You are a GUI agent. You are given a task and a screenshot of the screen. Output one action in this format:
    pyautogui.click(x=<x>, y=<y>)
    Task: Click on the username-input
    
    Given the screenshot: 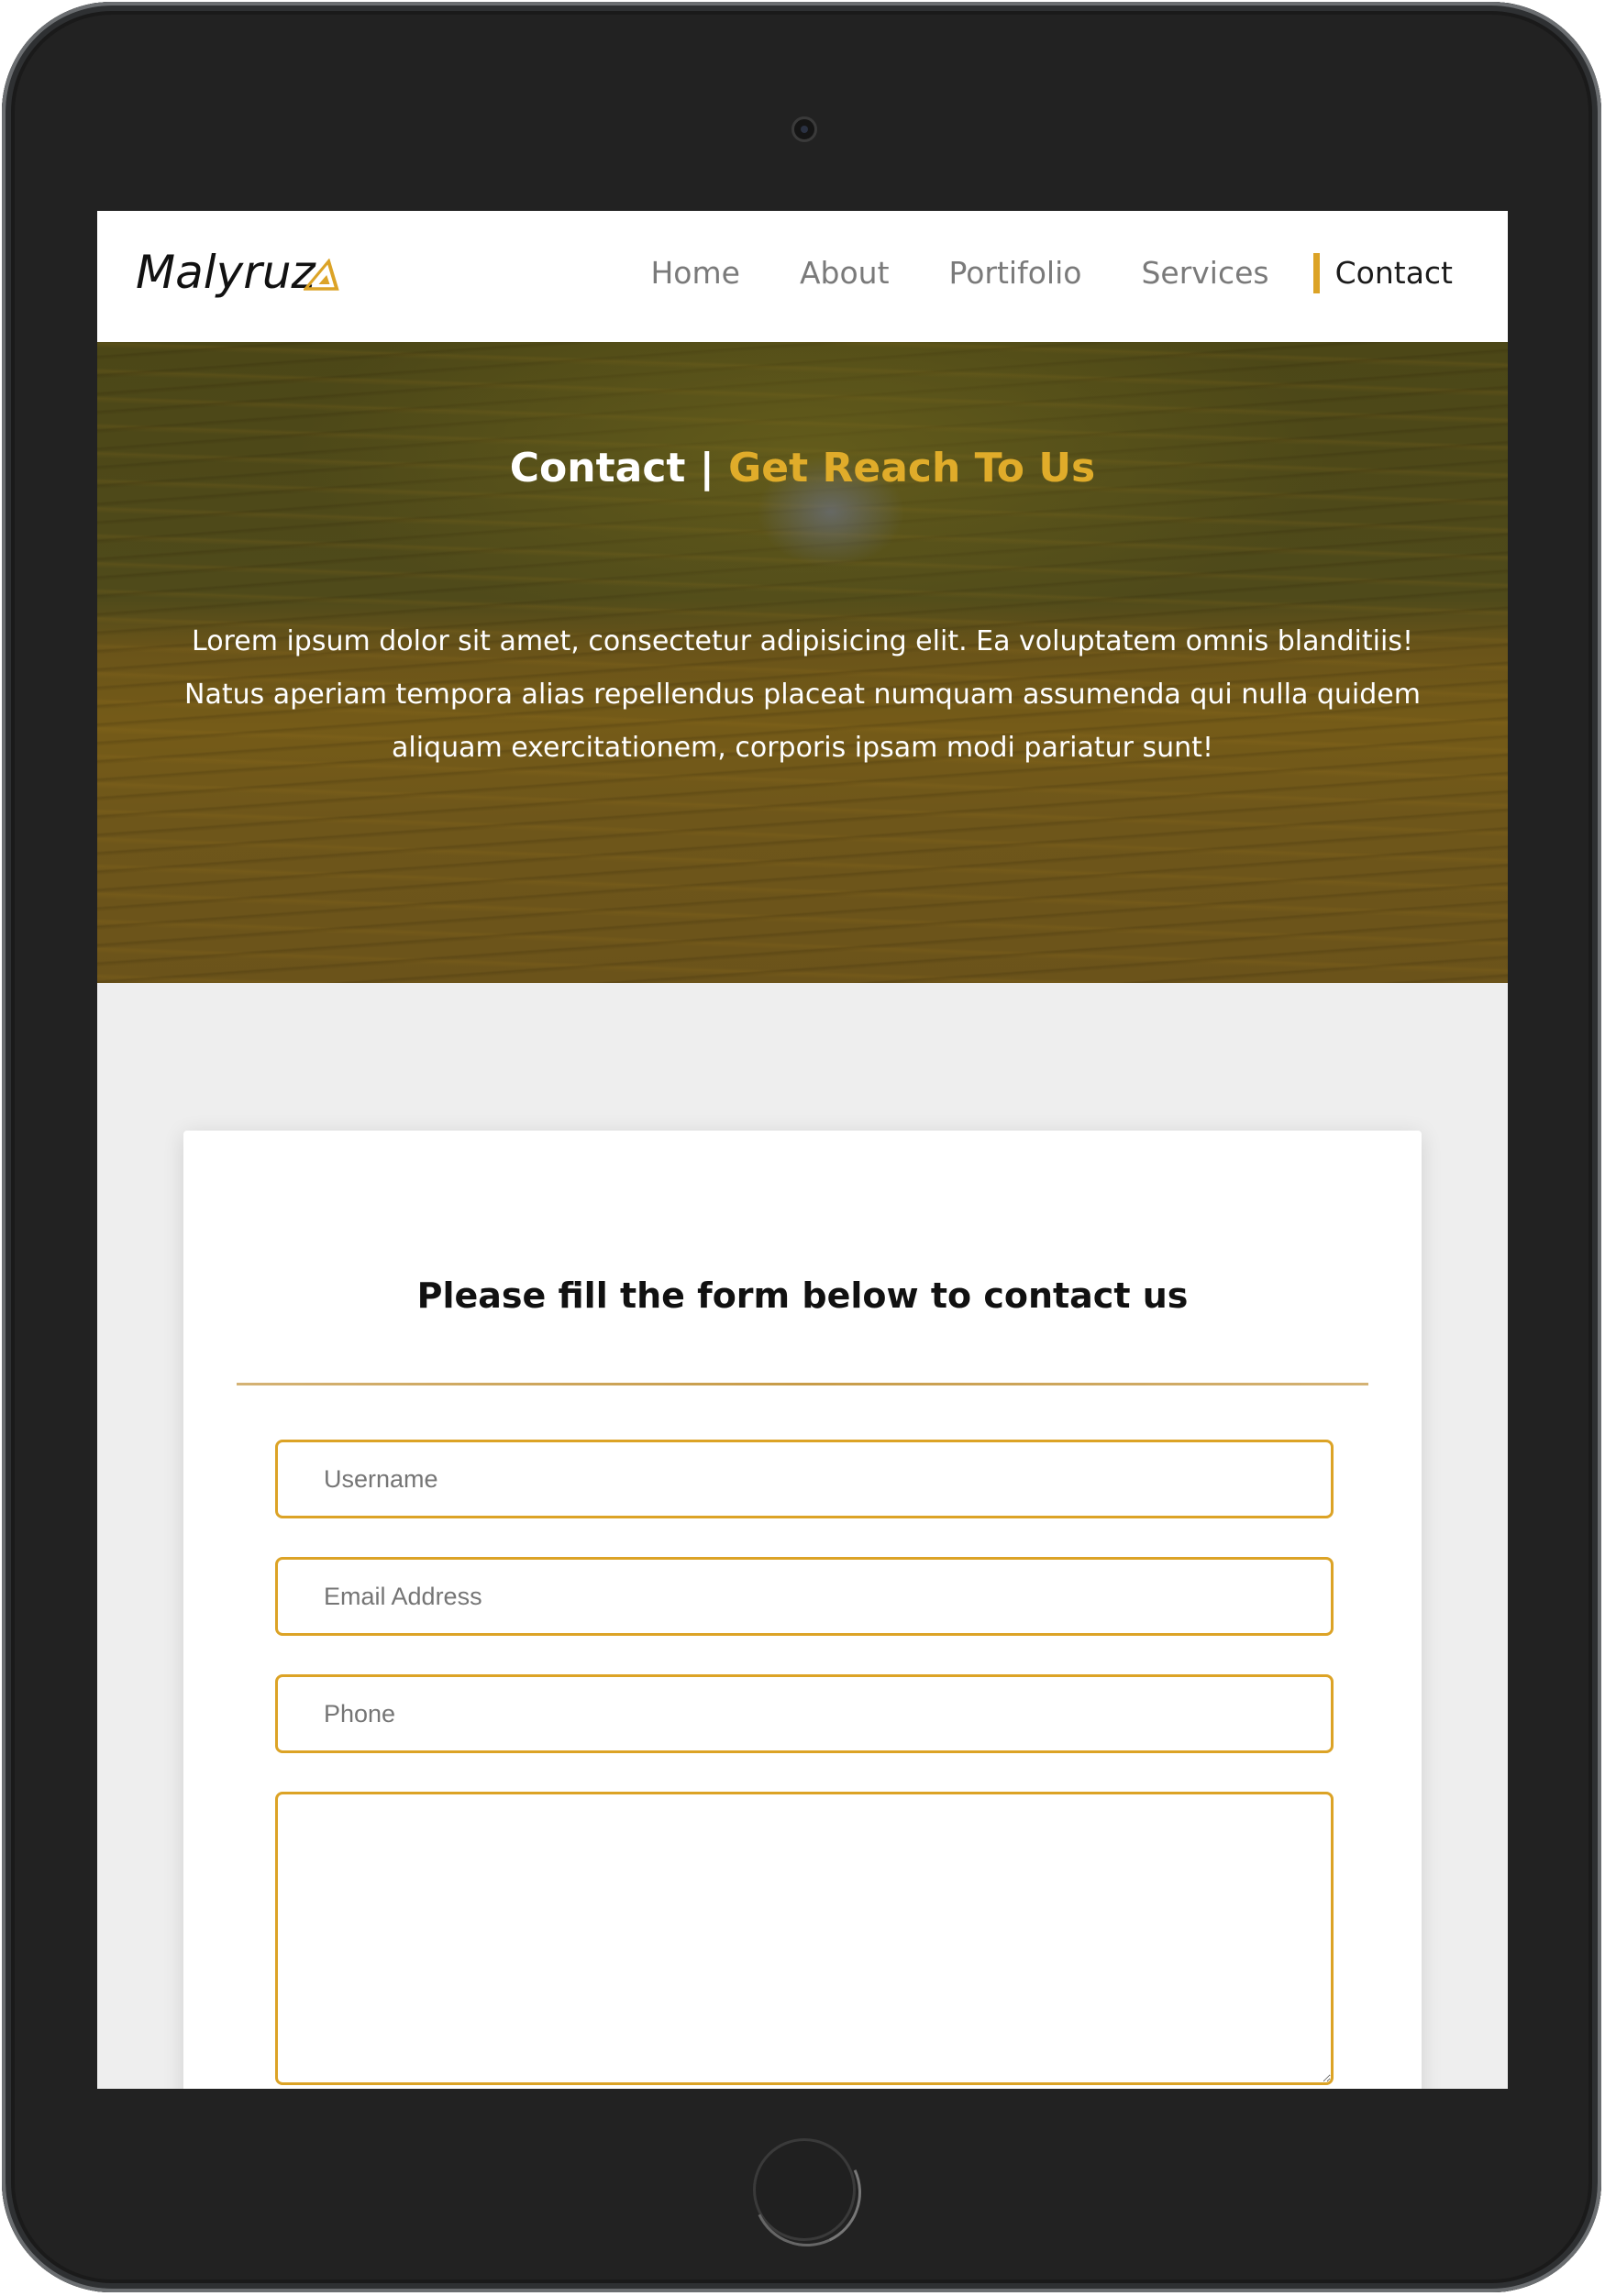 What is the action you would take?
    pyautogui.click(x=804, y=1479)
    